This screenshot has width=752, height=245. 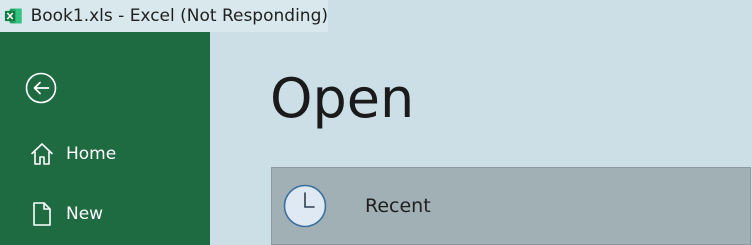 What do you see at coordinates (91, 154) in the screenshot?
I see `sidebar-item-label: Home` at bounding box center [91, 154].